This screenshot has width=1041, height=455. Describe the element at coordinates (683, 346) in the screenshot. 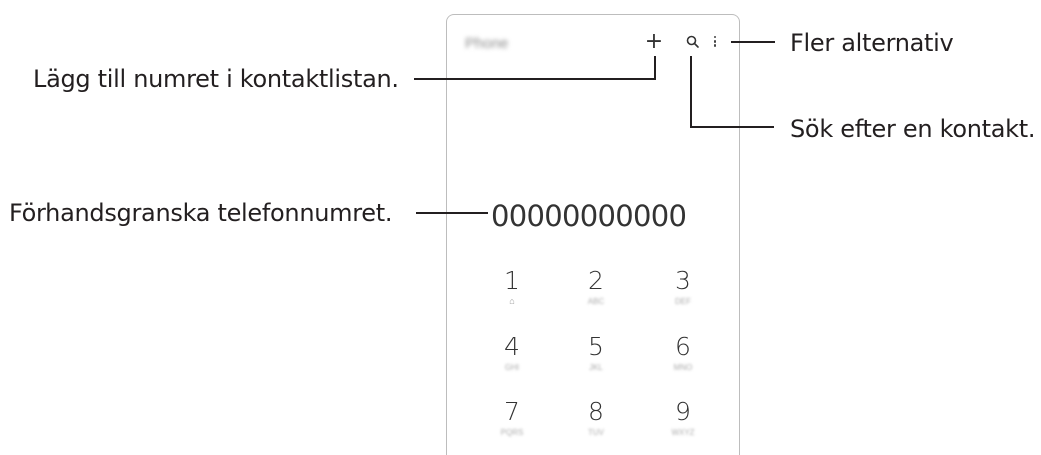

I see `key-digit: 6` at that location.